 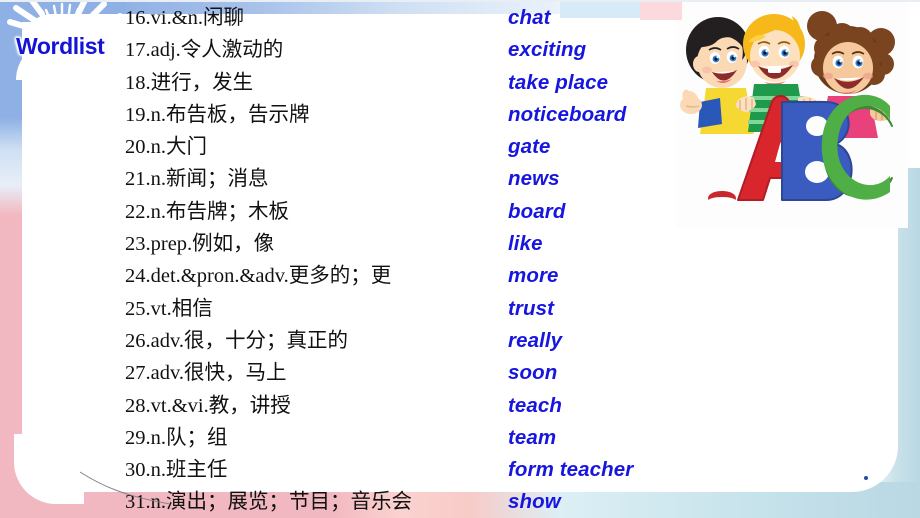 What do you see at coordinates (534, 502) in the screenshot?
I see `english-word: show` at bounding box center [534, 502].